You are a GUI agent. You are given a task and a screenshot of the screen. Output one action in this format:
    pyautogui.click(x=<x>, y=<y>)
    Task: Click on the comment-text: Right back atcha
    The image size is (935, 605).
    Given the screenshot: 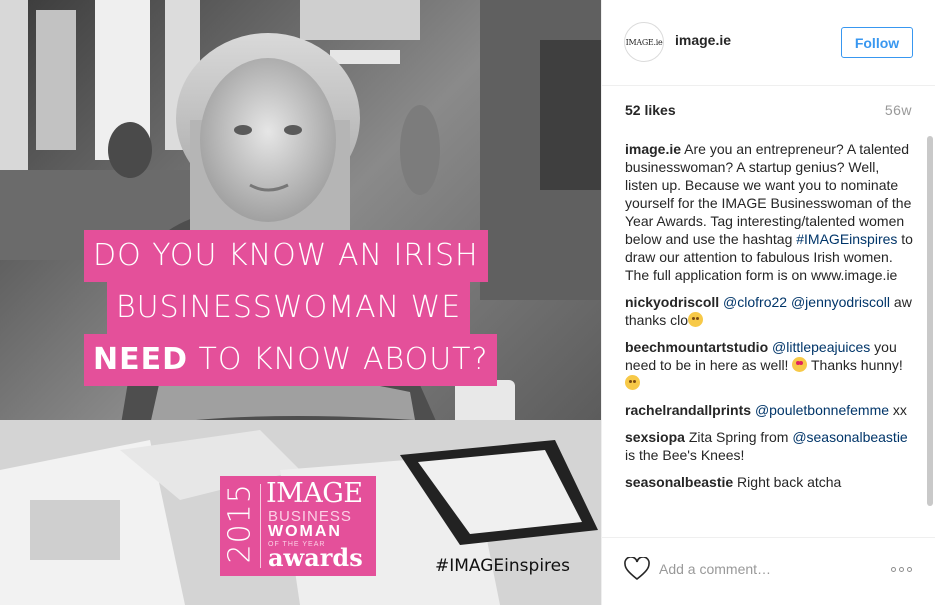 What is the action you would take?
    pyautogui.click(x=787, y=482)
    